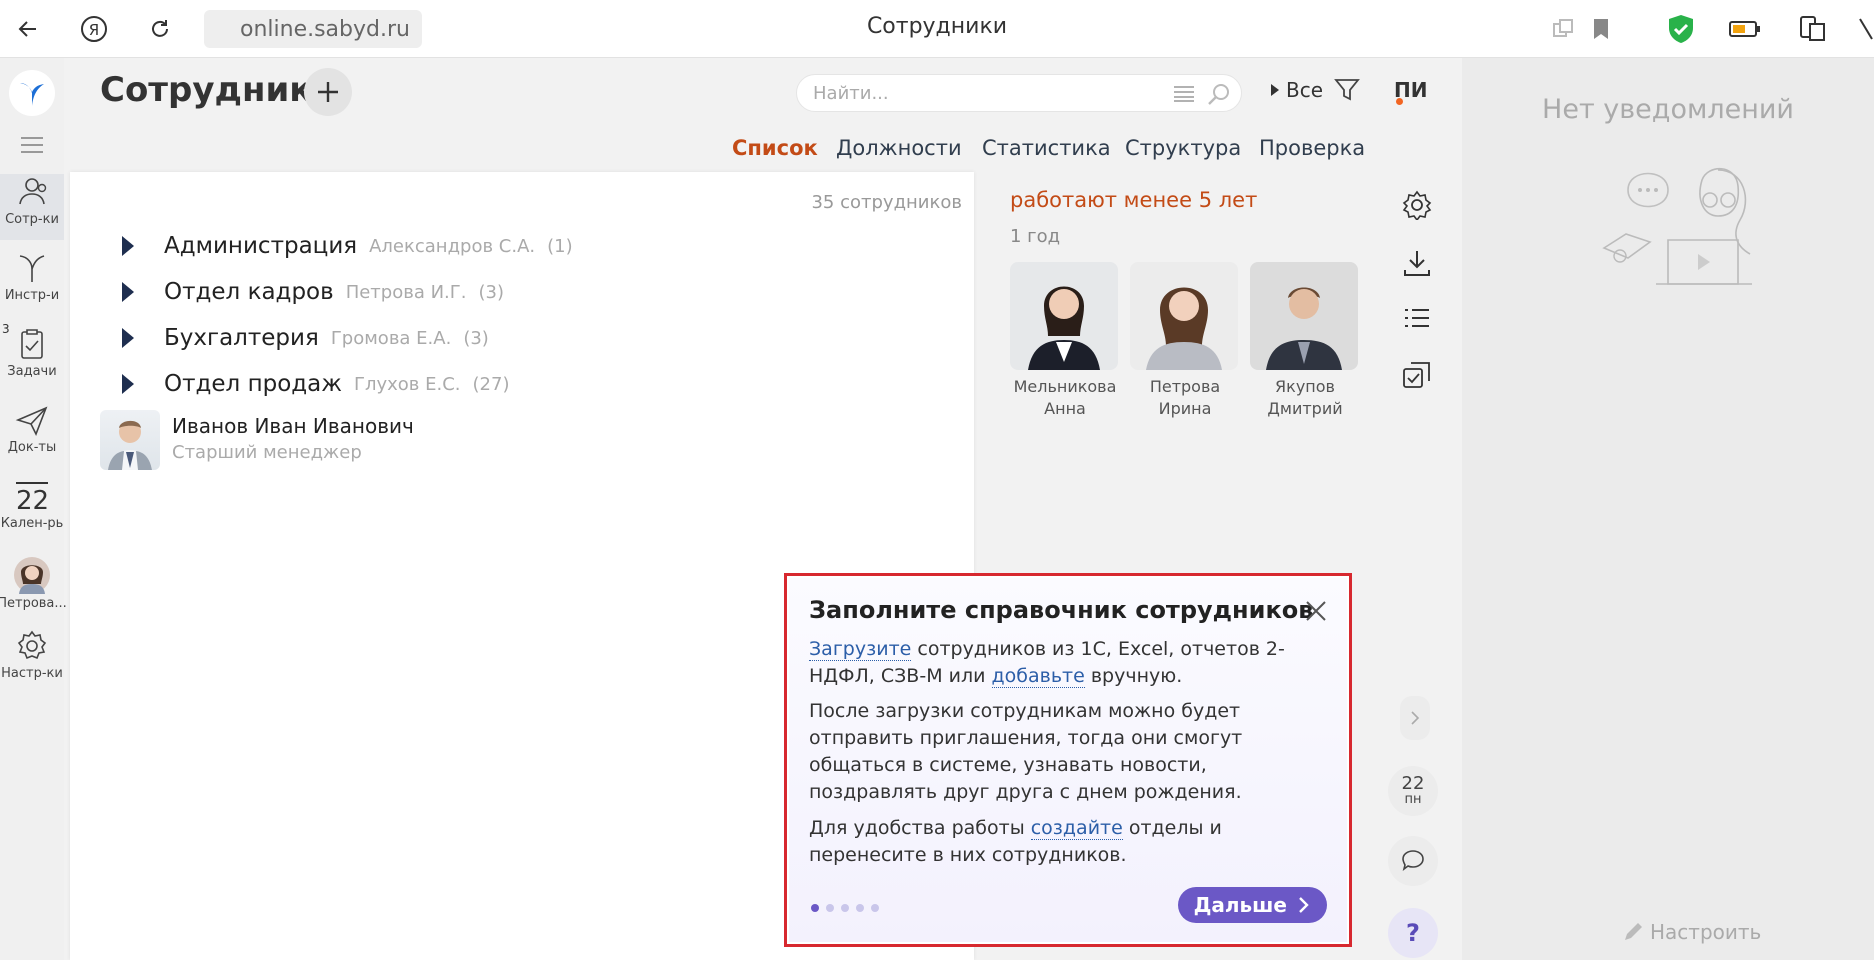 The width and height of the screenshot is (1874, 960). I want to click on setup-link: Настроить, so click(1691, 932).